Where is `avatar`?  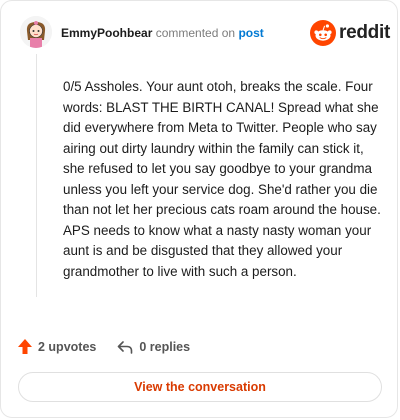
avatar is located at coordinates (36, 32).